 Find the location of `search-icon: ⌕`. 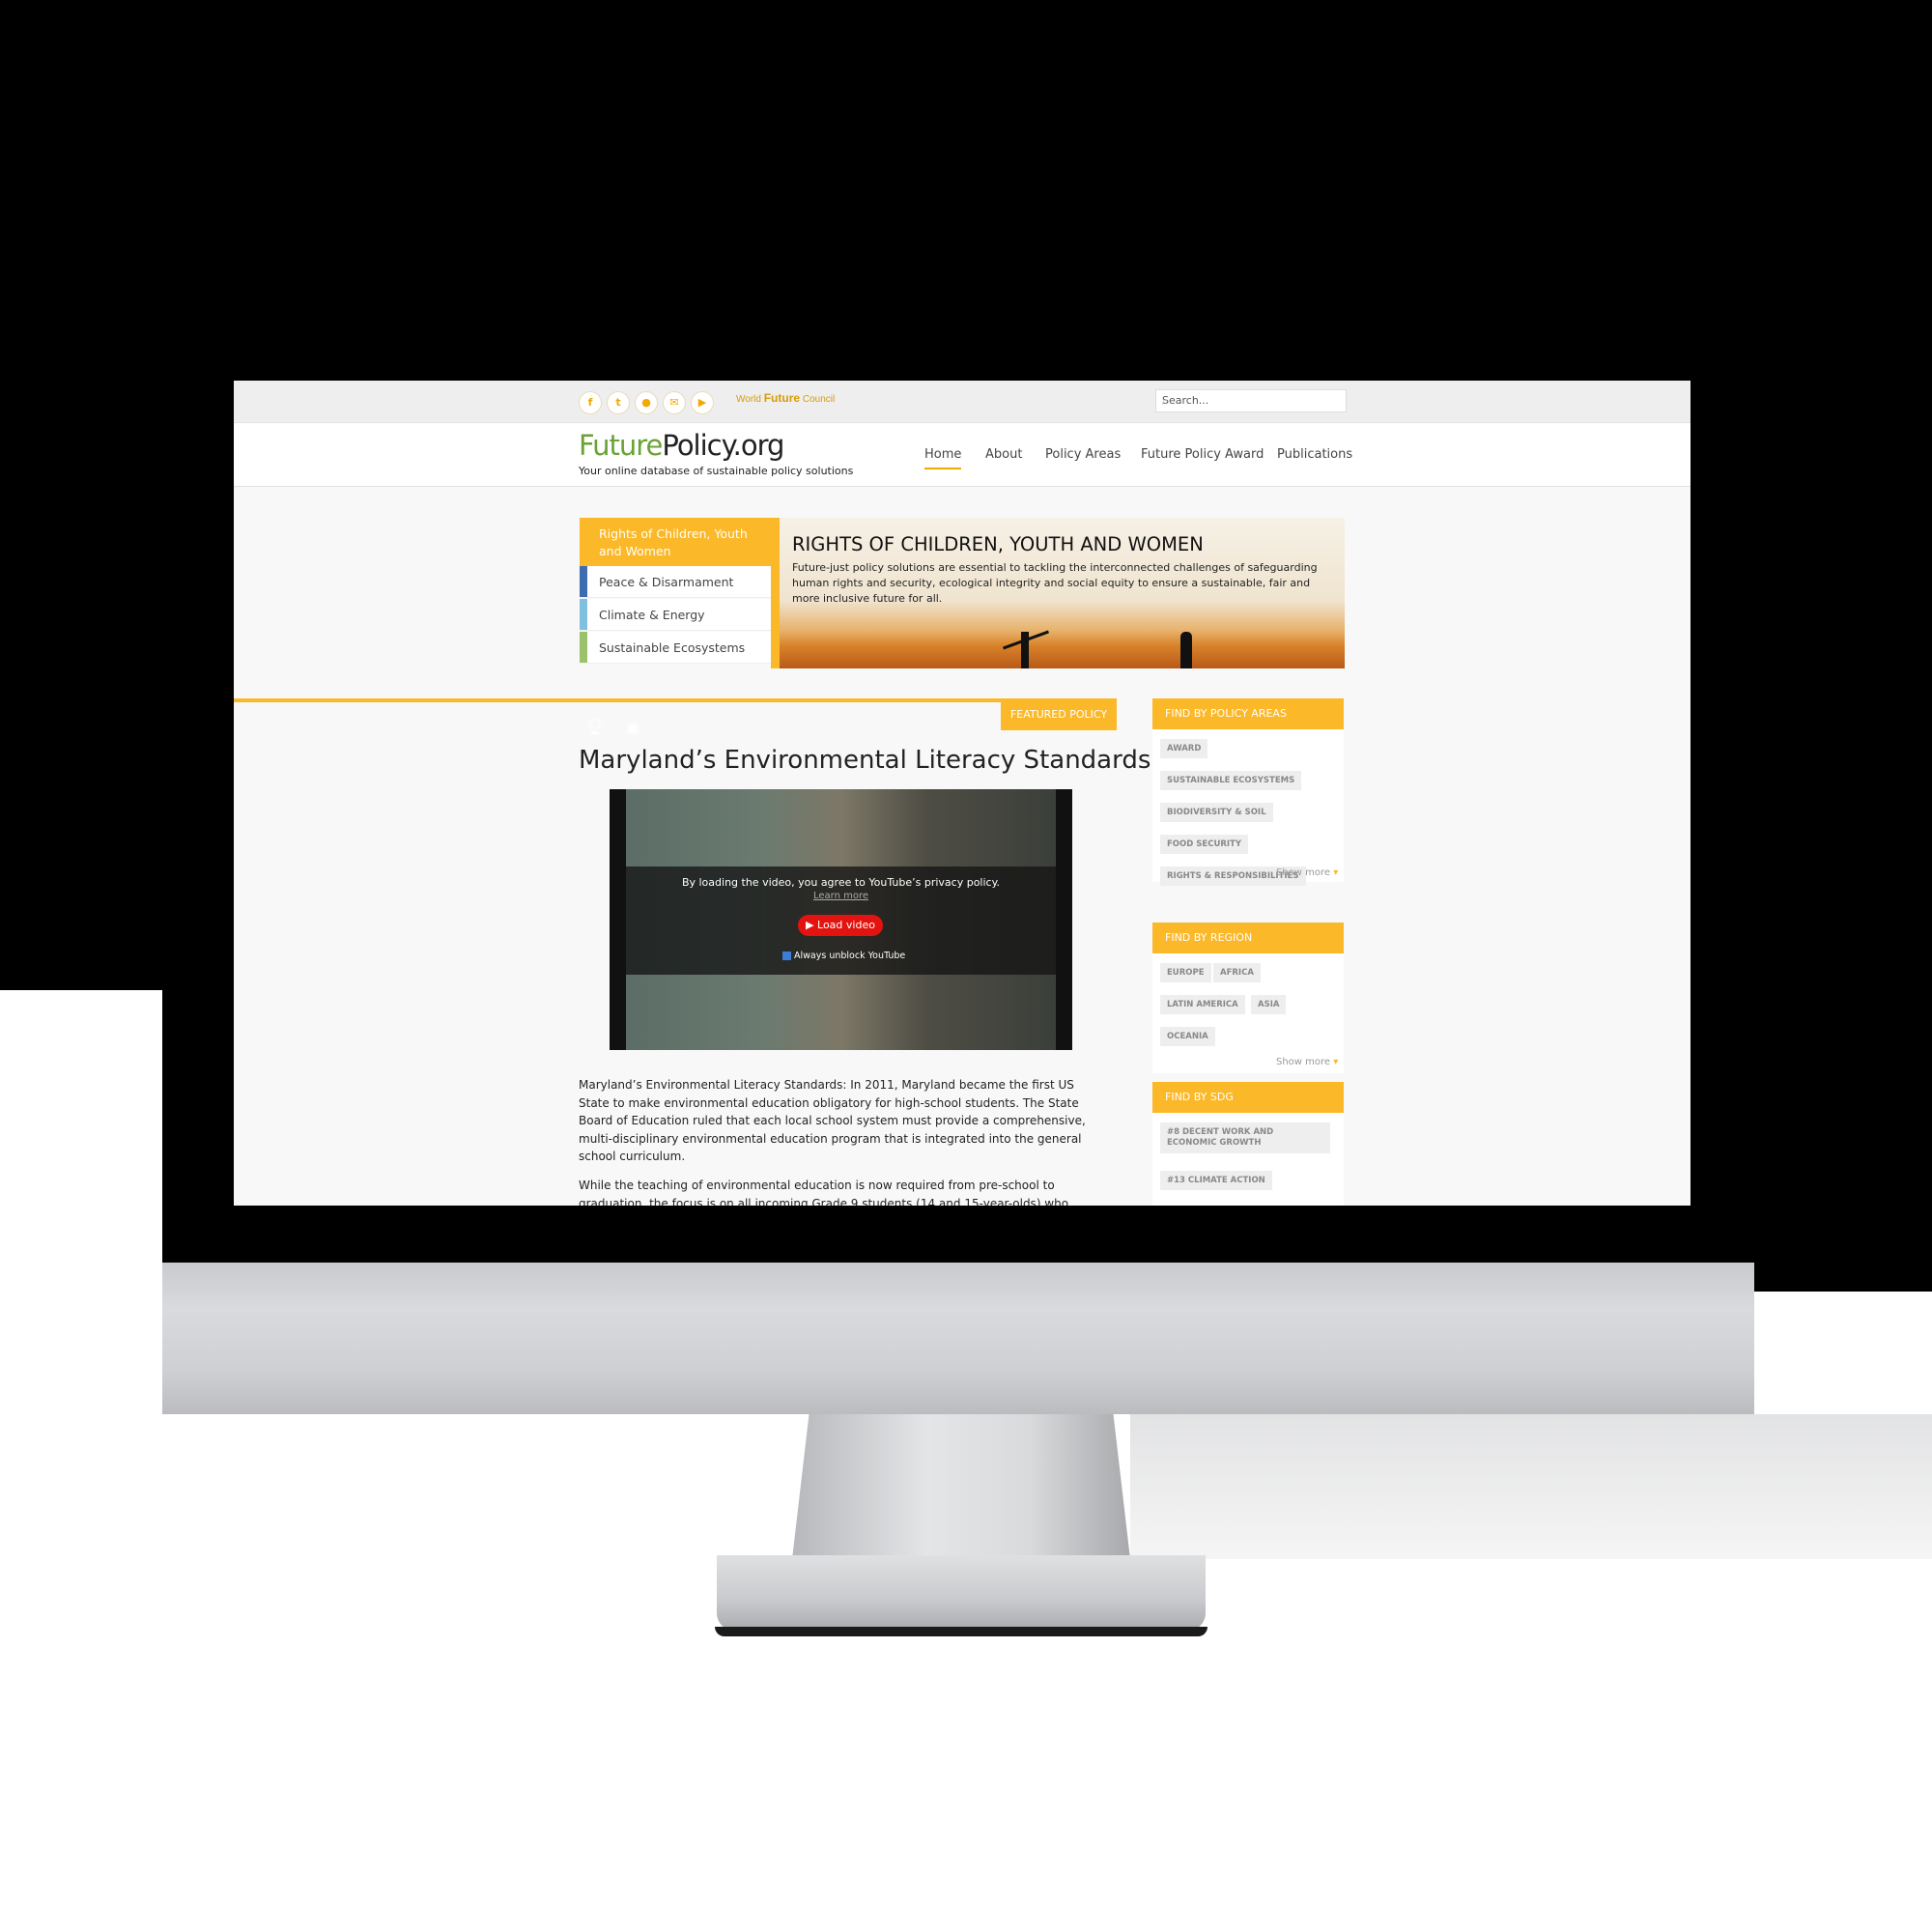

search-icon: ⌕ is located at coordinates (1251, 401).